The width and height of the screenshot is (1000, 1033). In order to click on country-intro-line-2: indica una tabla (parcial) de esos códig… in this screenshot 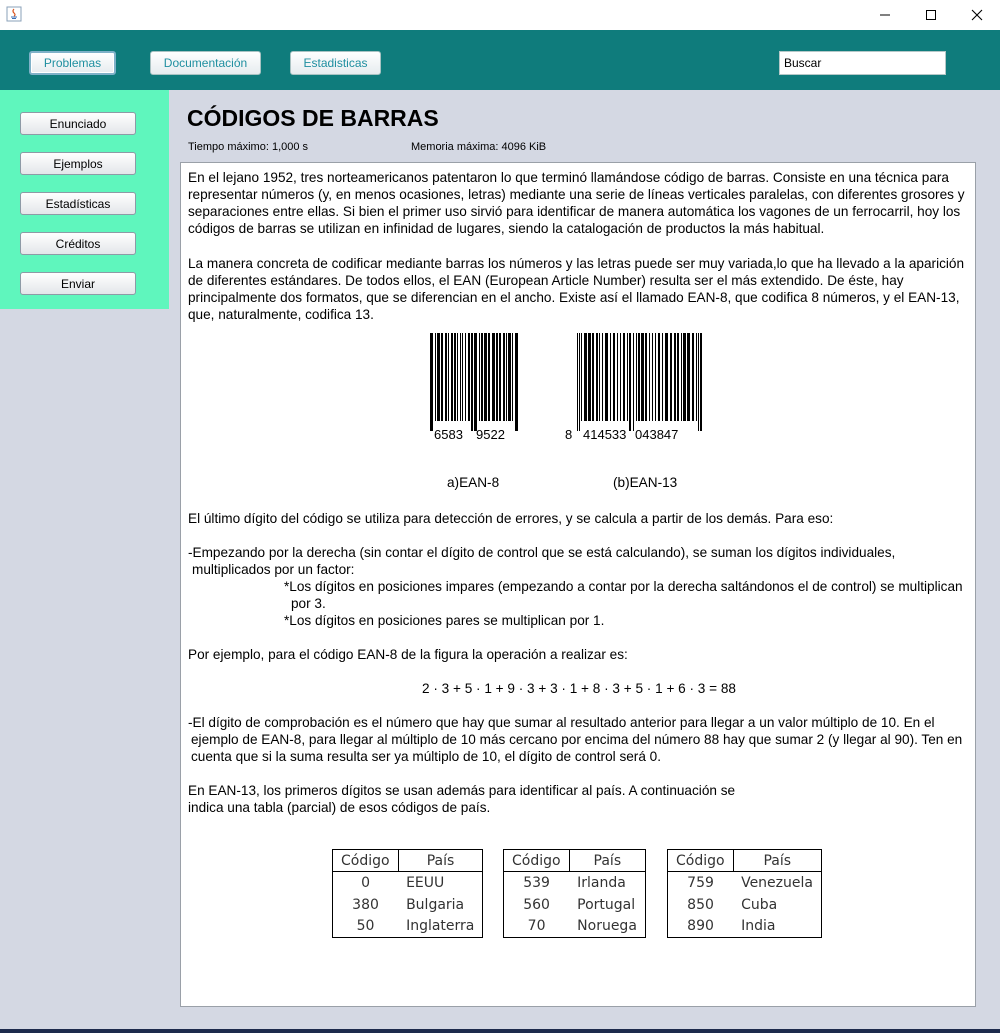, I will do `click(339, 807)`.